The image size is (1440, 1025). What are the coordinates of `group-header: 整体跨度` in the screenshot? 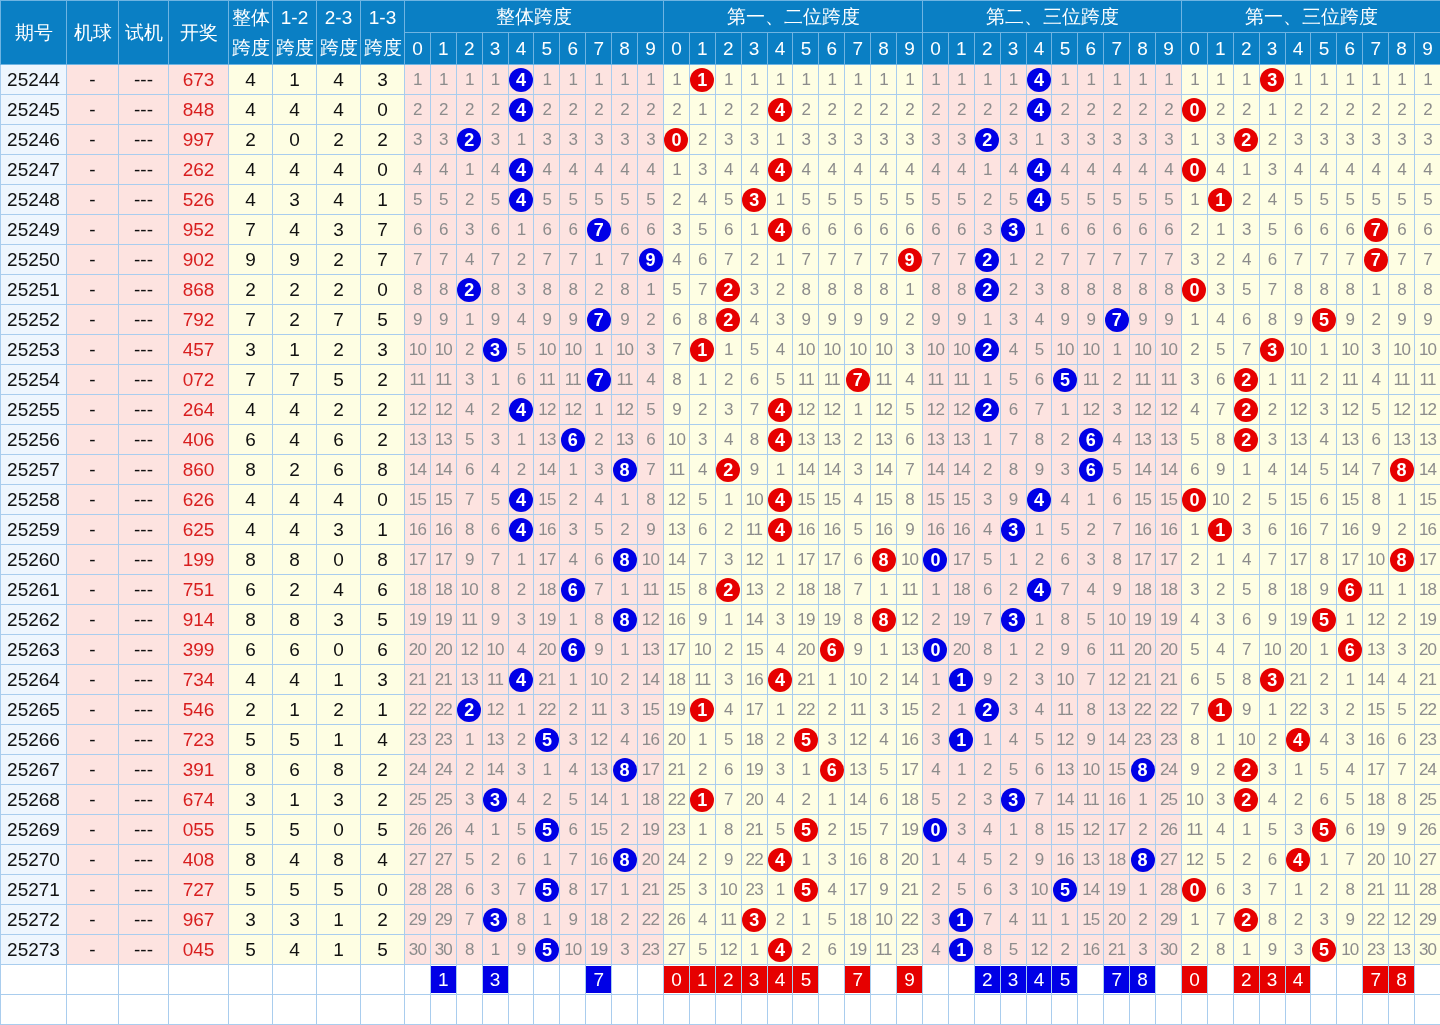 It's located at (534, 16).